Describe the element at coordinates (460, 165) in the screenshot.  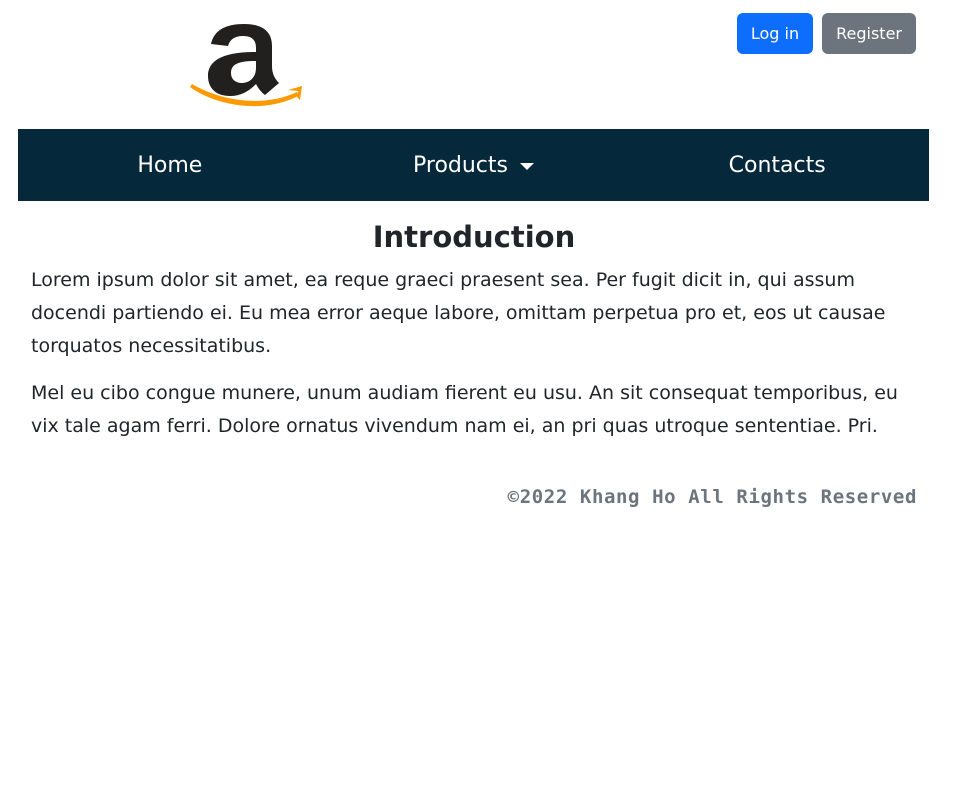
I see `nav-item-products-label: Products` at that location.